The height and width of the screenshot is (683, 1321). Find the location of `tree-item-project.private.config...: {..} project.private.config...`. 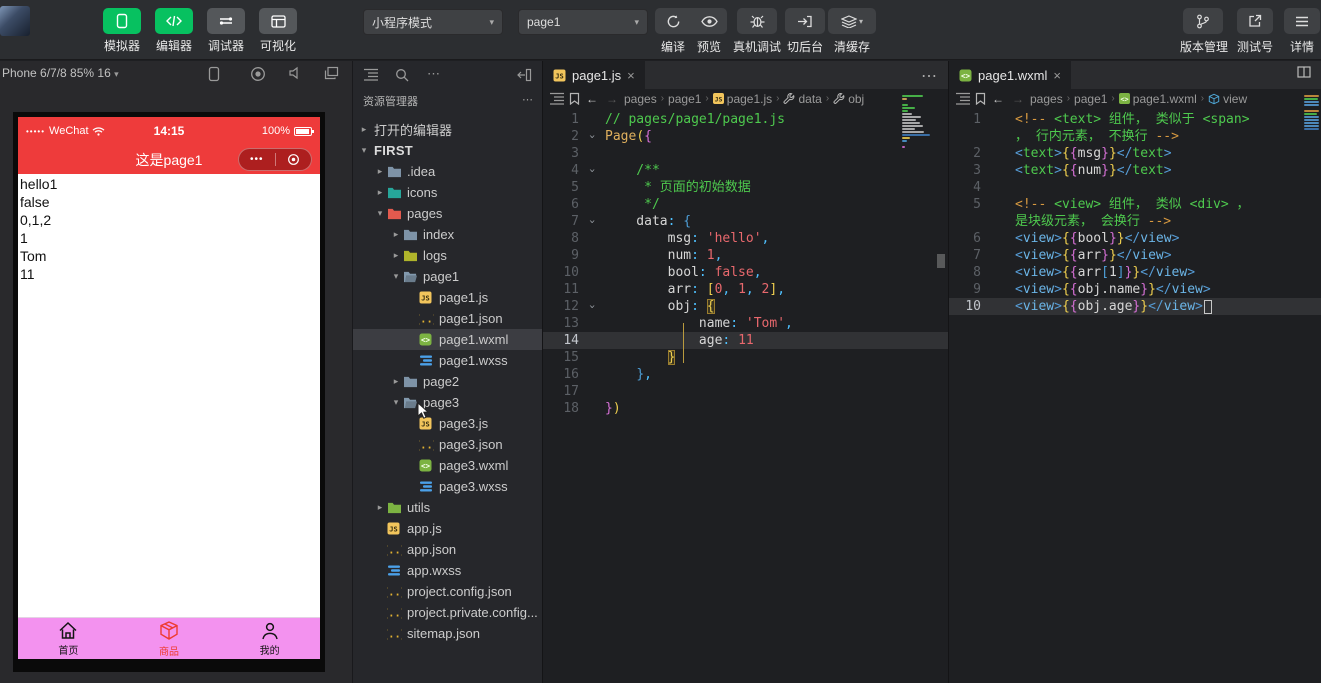

tree-item-project.private.config...: {..} project.private.config... is located at coordinates (447, 612).